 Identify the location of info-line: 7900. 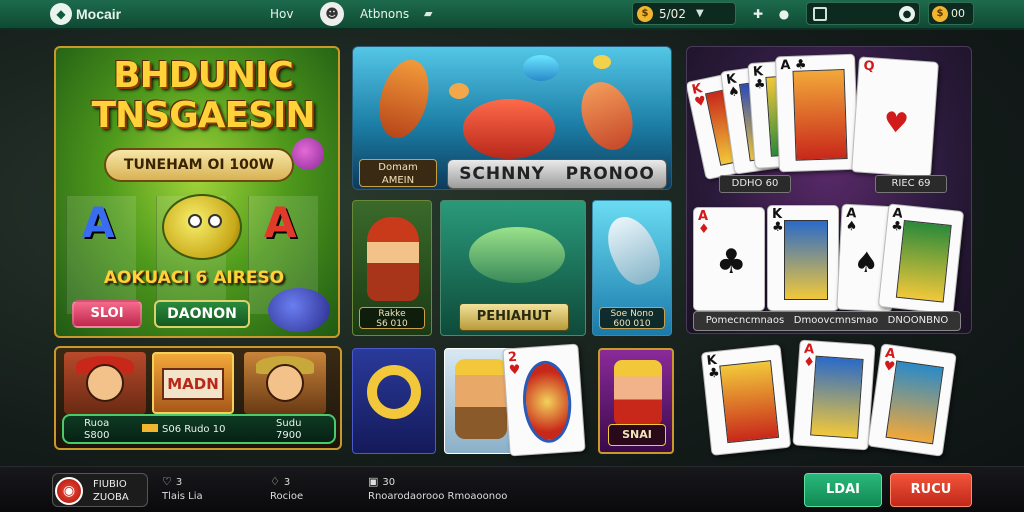
(289, 435).